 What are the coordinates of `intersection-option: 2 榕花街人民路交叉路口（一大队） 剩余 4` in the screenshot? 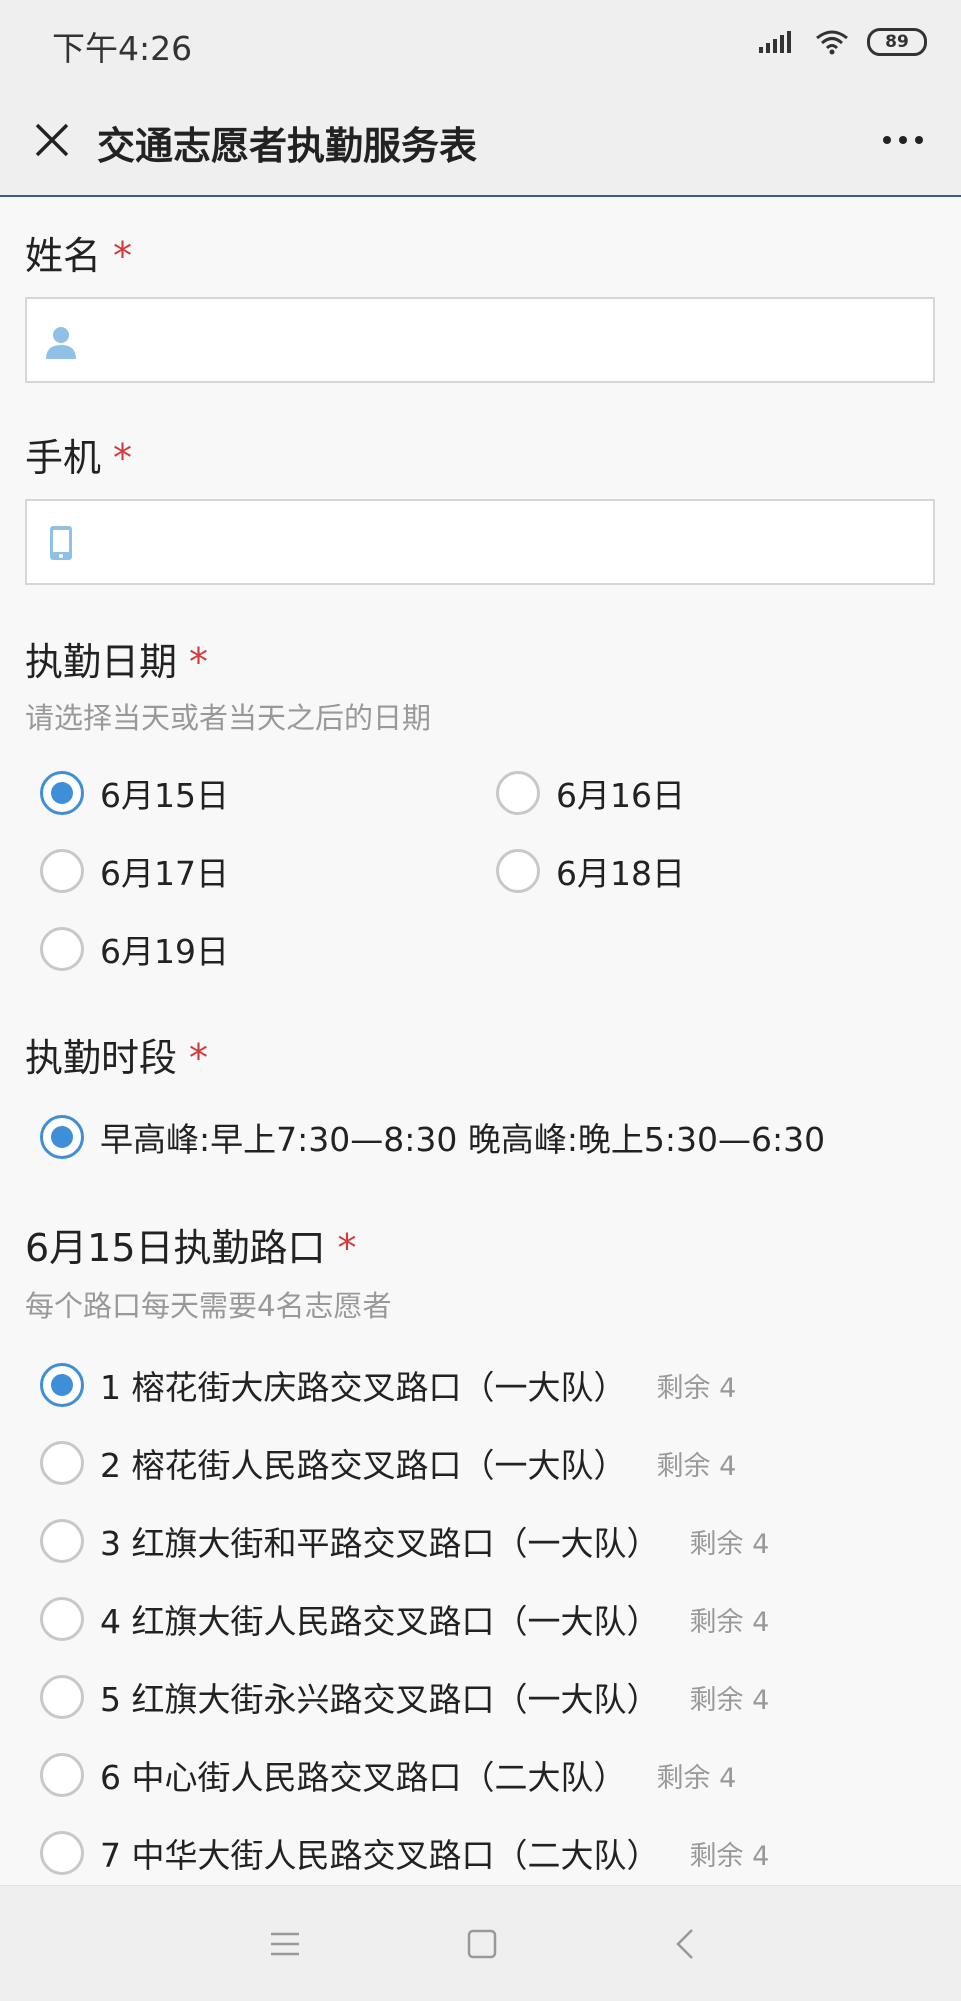 It's located at (388, 1463).